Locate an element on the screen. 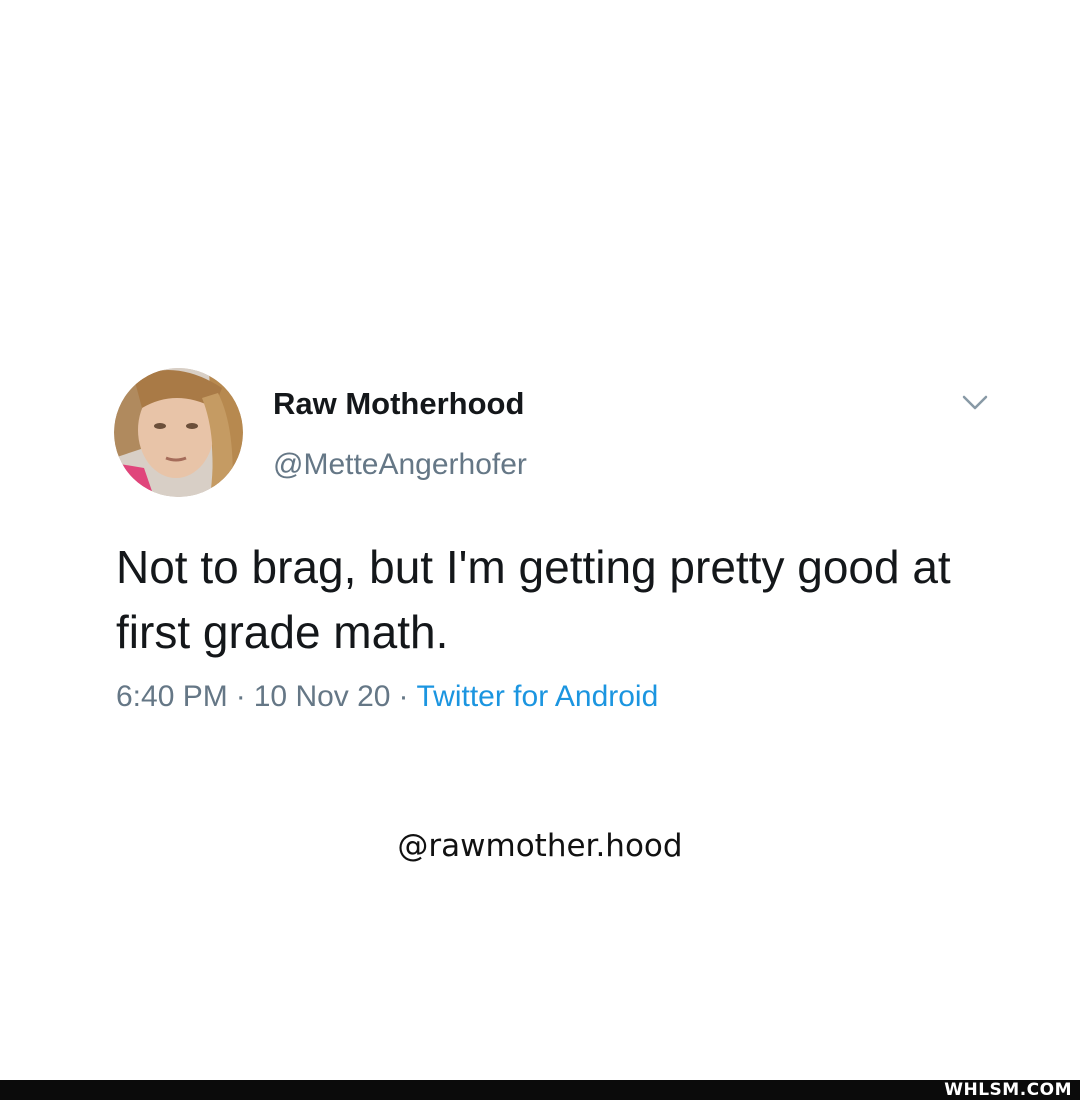 This screenshot has height=1101, width=1080. watermark-handle: @rawmother.hood is located at coordinates (540, 846).